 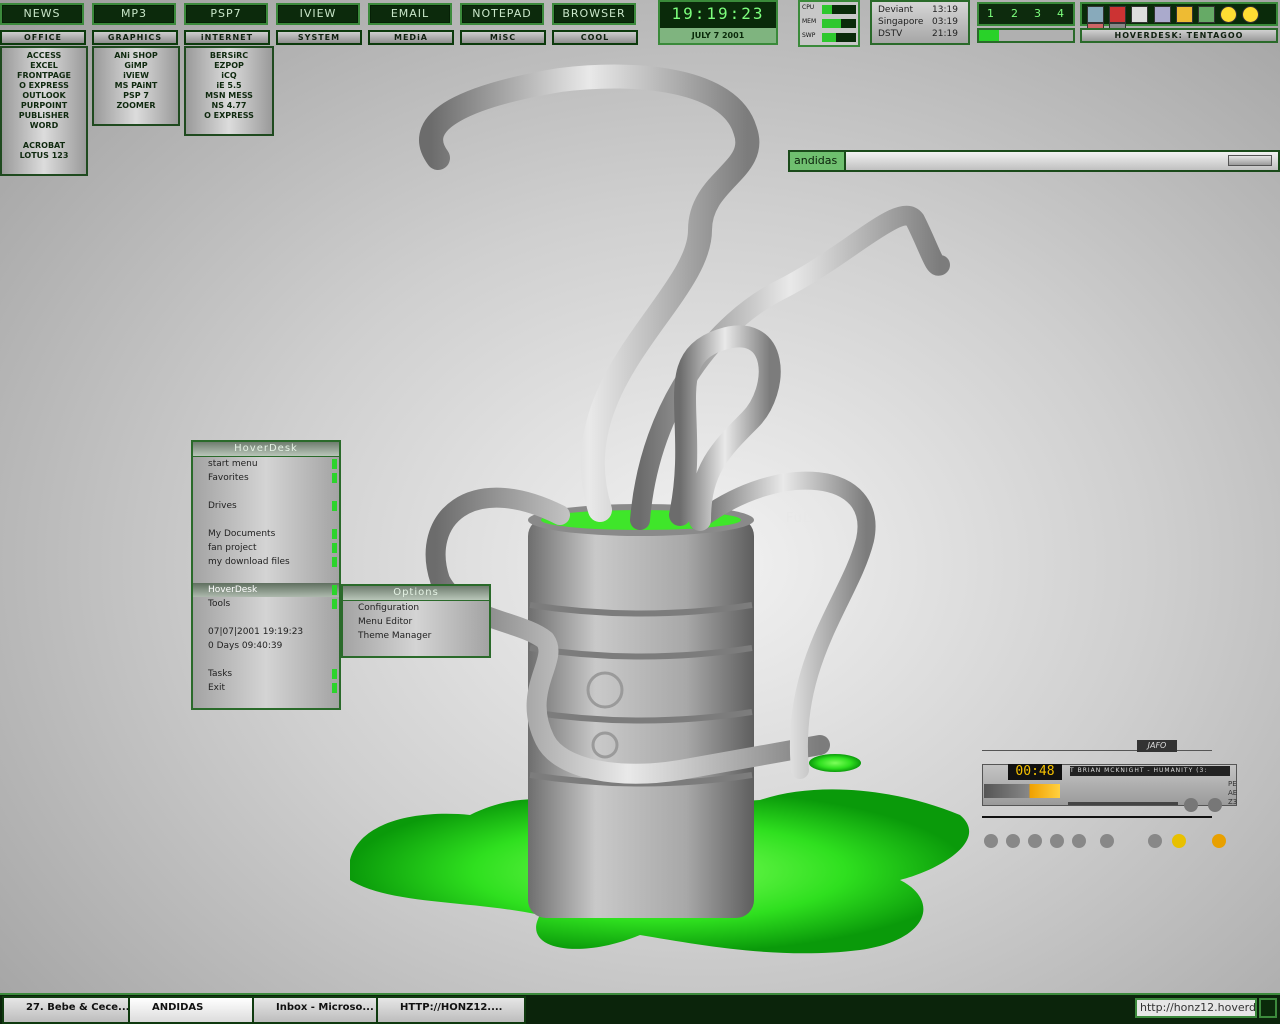 I want to click on city-singapore: Singapore, so click(x=901, y=22).